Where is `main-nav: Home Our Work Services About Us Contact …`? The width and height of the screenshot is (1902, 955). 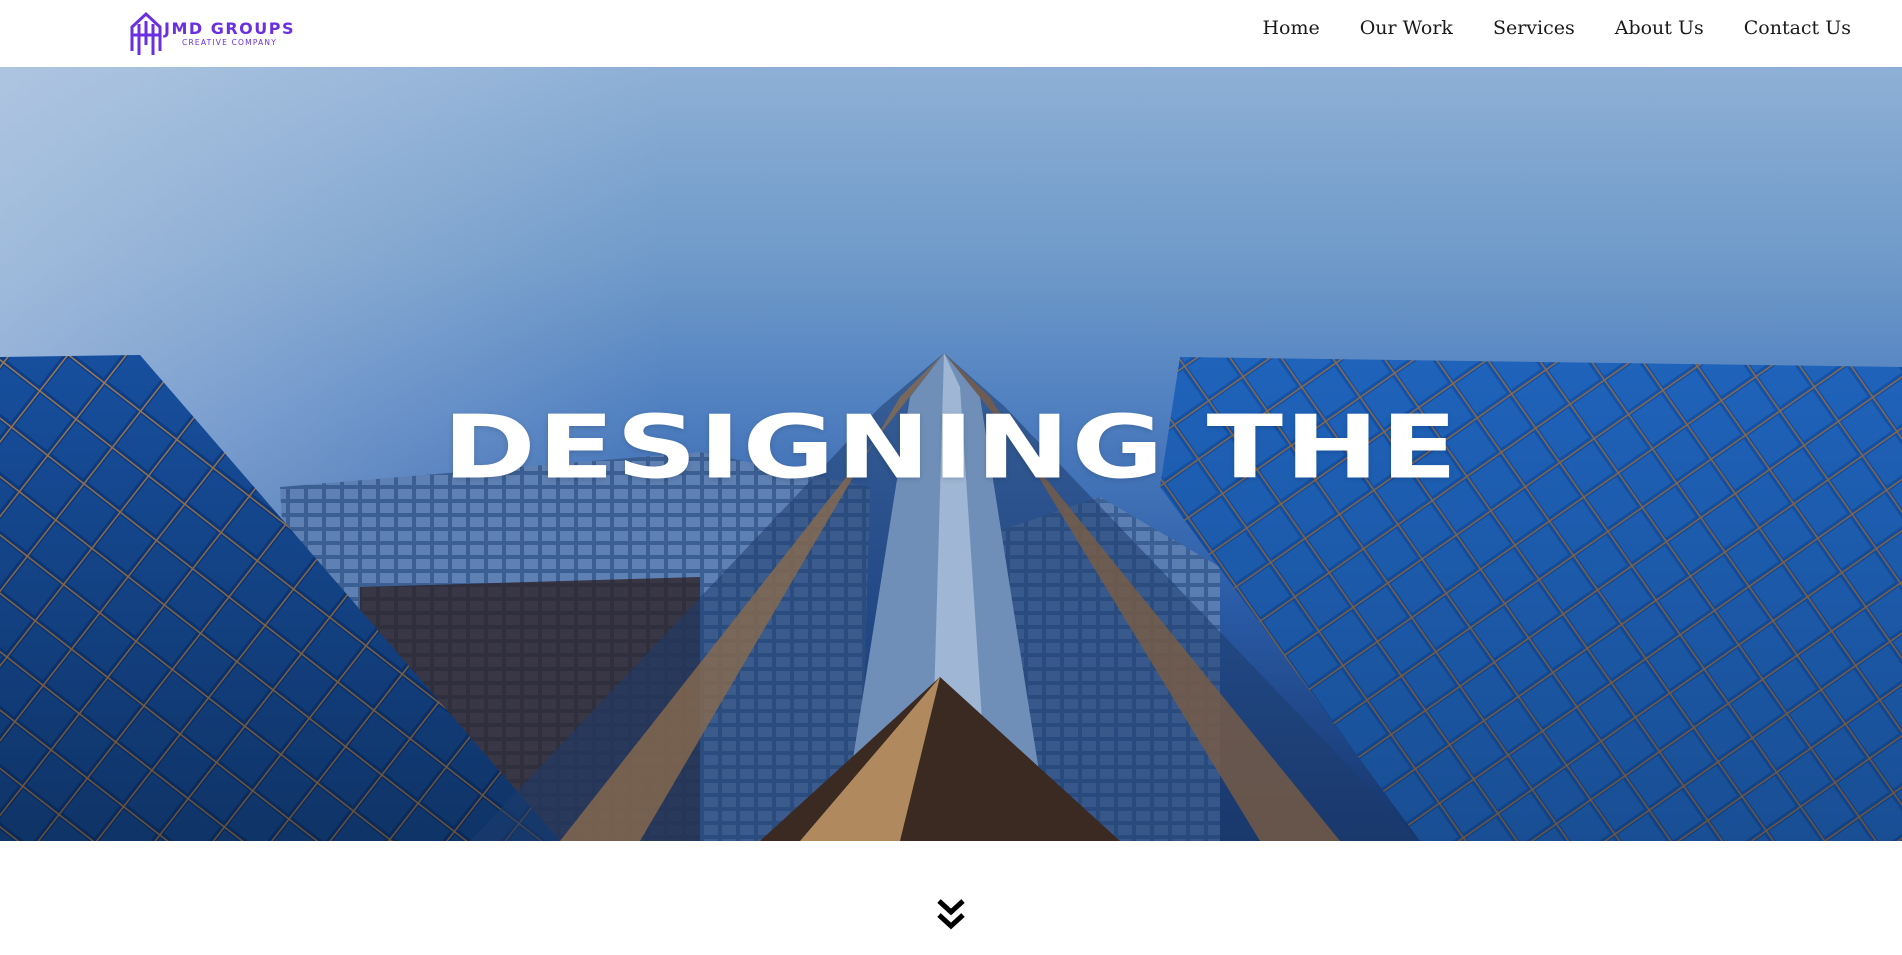
main-nav: Home Our Work Services About Us Contact … is located at coordinates (1536, 28).